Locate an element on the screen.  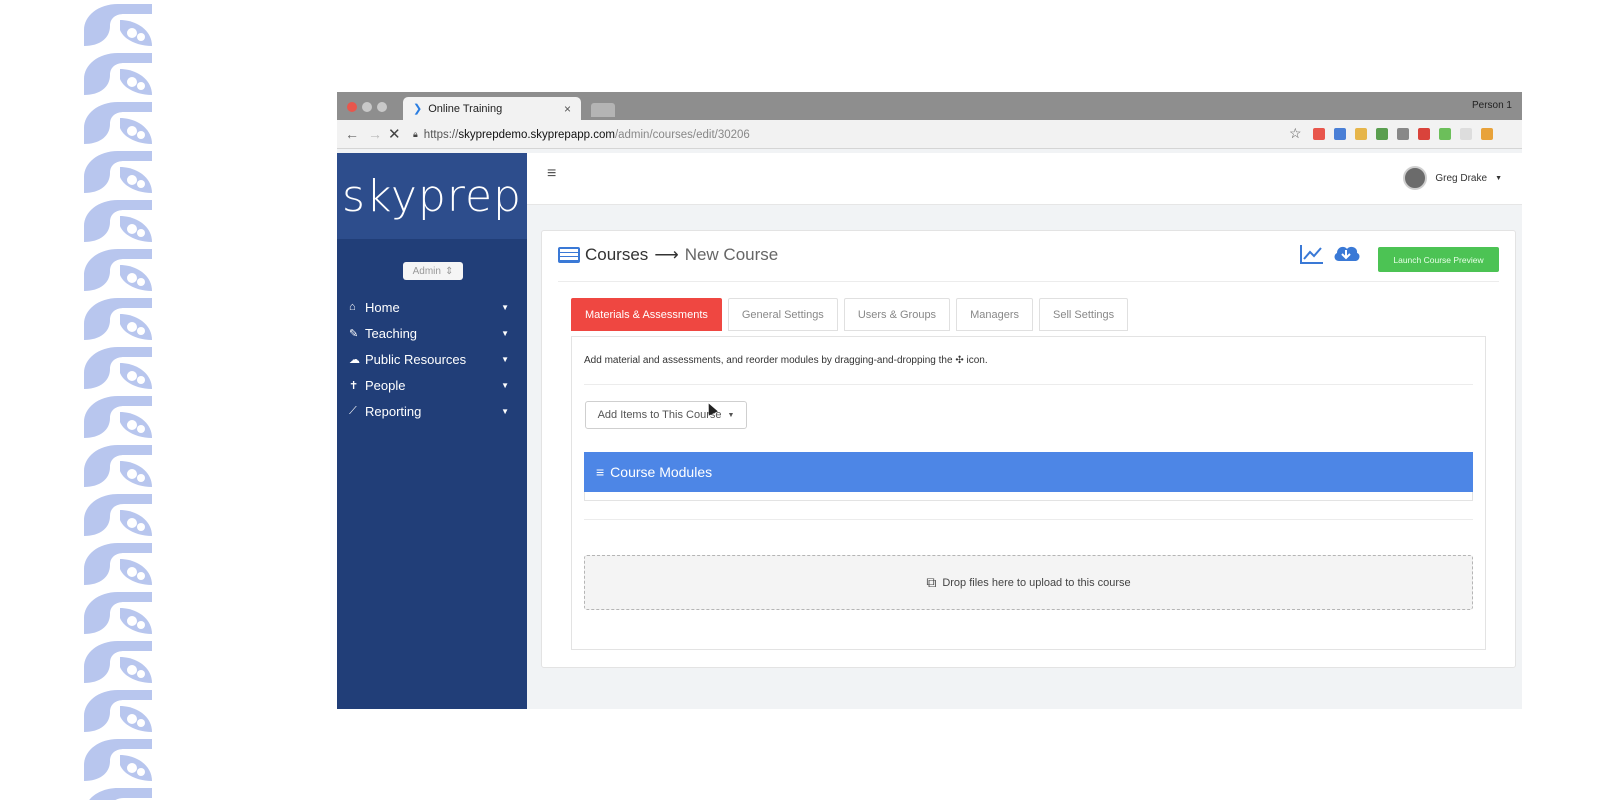
cloud-icon: ☁ is located at coordinates (354, 359).